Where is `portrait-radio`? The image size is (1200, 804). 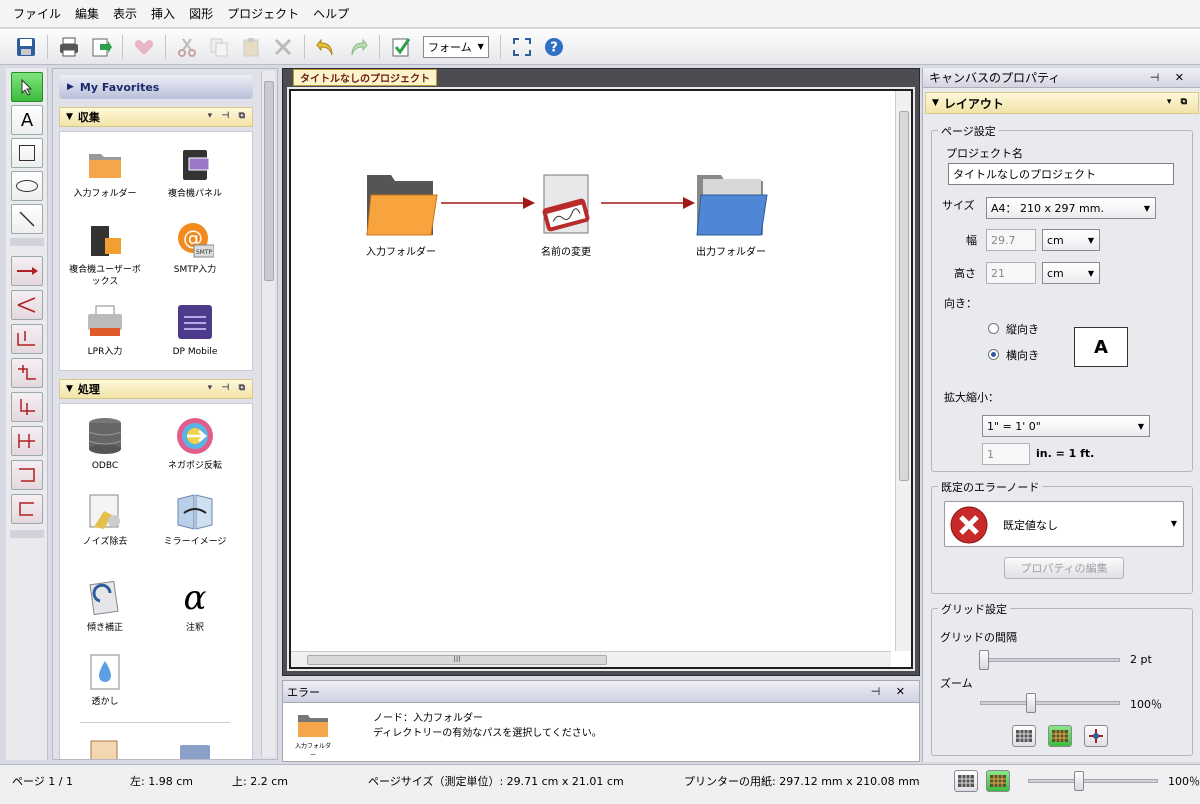 portrait-radio is located at coordinates (993, 328).